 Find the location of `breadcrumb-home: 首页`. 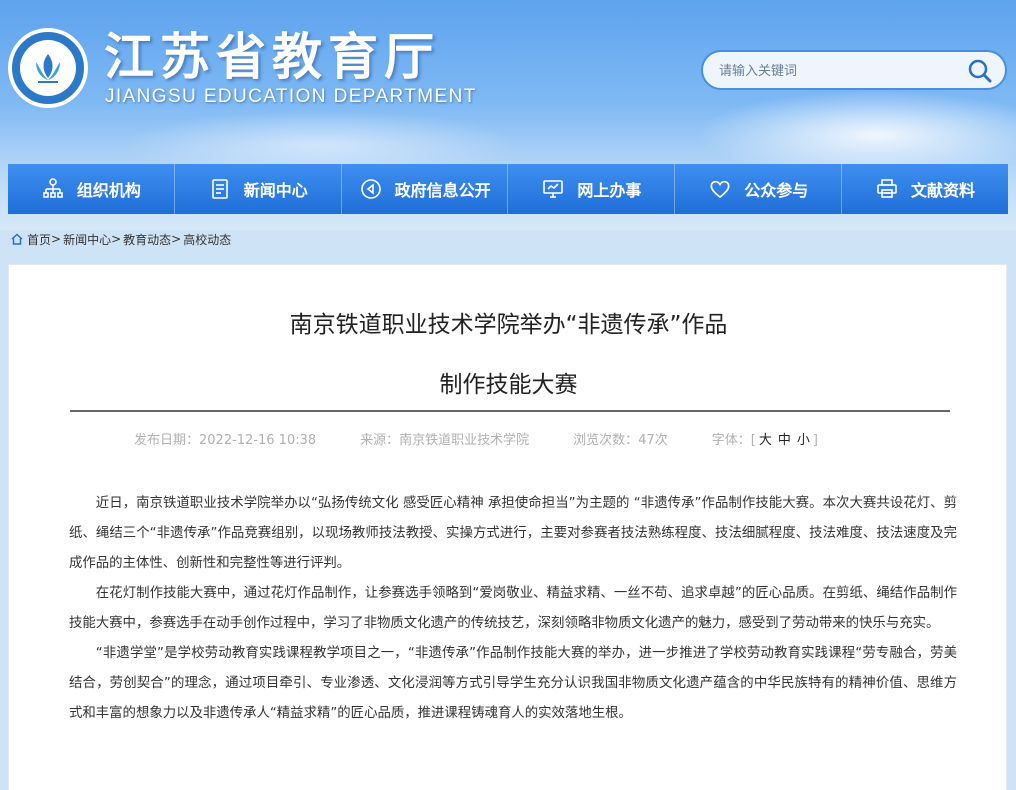

breadcrumb-home: 首页 is located at coordinates (39, 239).